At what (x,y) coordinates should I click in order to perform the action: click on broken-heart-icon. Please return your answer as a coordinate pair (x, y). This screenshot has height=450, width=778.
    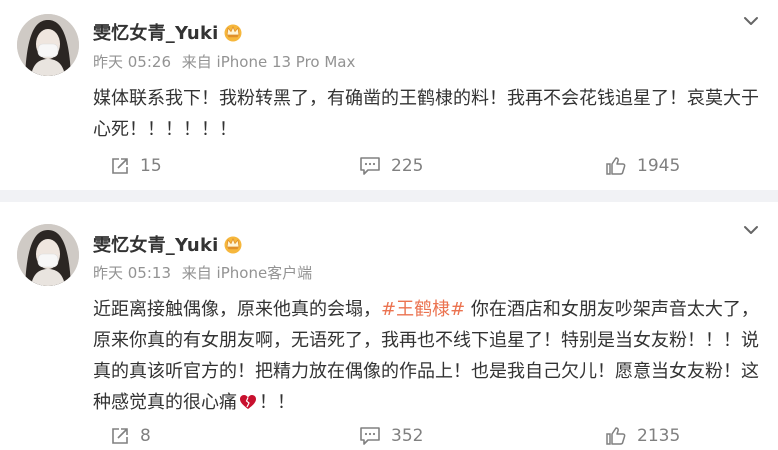
    Looking at the image, I should click on (248, 404).